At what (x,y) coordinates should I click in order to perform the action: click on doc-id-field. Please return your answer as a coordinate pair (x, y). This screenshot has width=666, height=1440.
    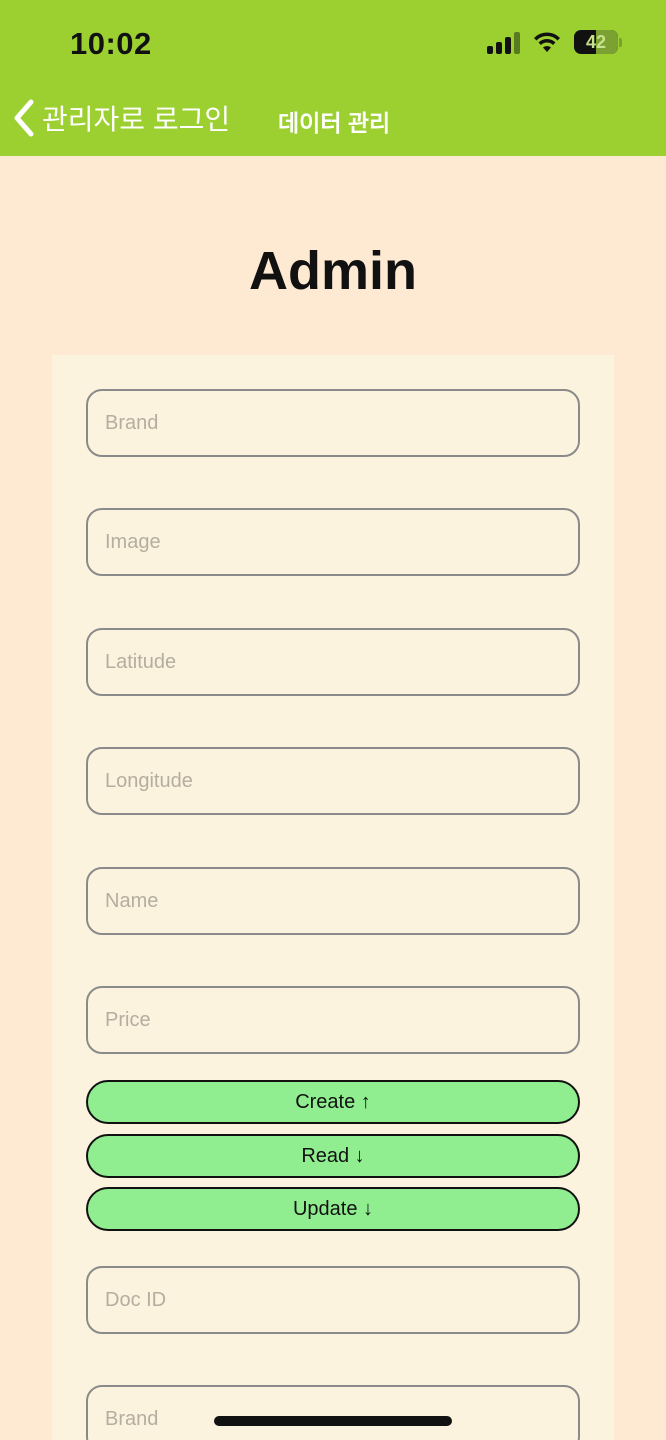
    Looking at the image, I should click on (333, 1300).